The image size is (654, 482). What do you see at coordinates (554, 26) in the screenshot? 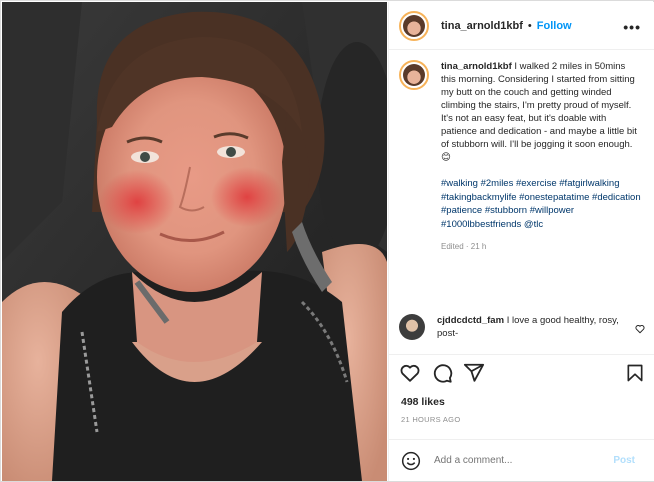
I see `follow-button: Follow` at bounding box center [554, 26].